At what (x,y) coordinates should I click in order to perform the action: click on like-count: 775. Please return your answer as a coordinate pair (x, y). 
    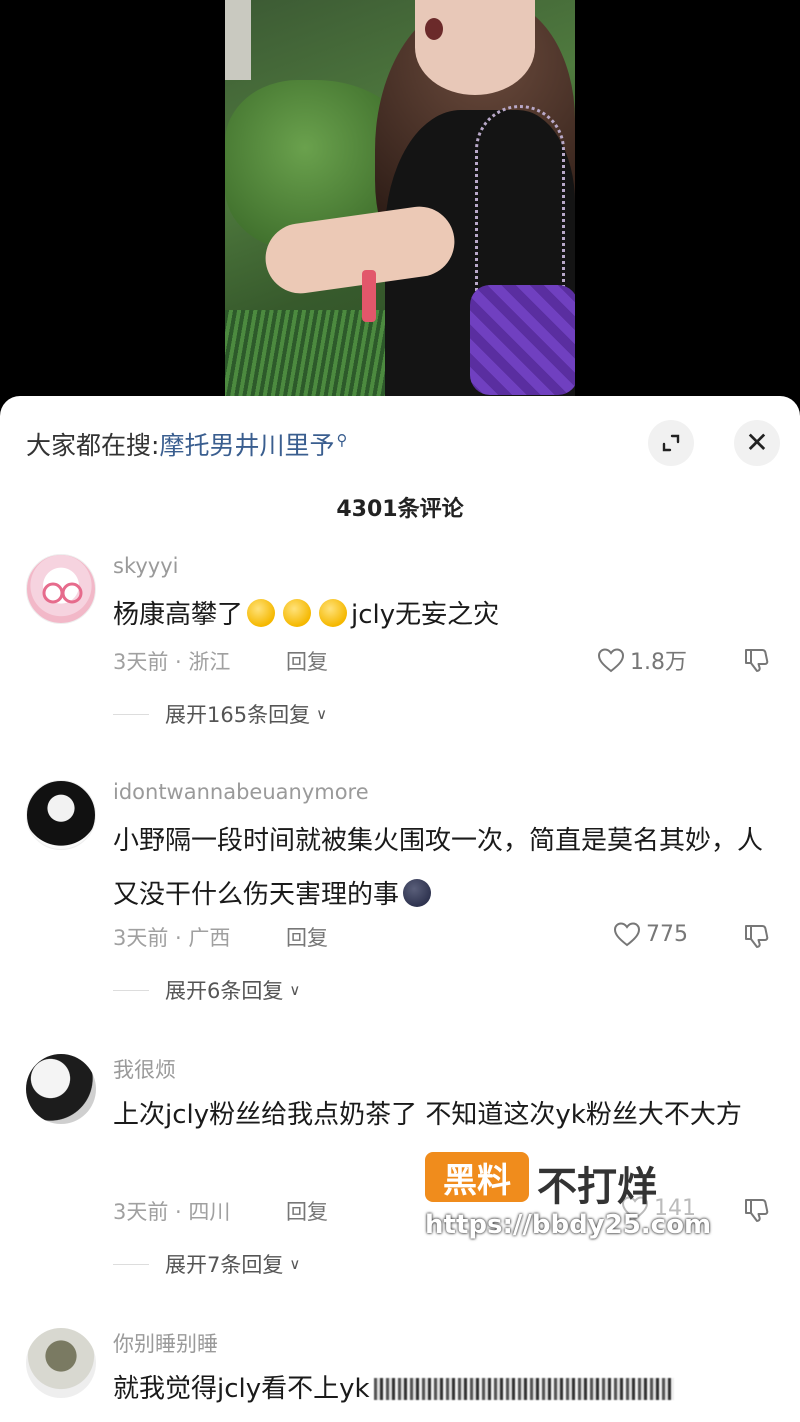
    Looking at the image, I should click on (667, 934).